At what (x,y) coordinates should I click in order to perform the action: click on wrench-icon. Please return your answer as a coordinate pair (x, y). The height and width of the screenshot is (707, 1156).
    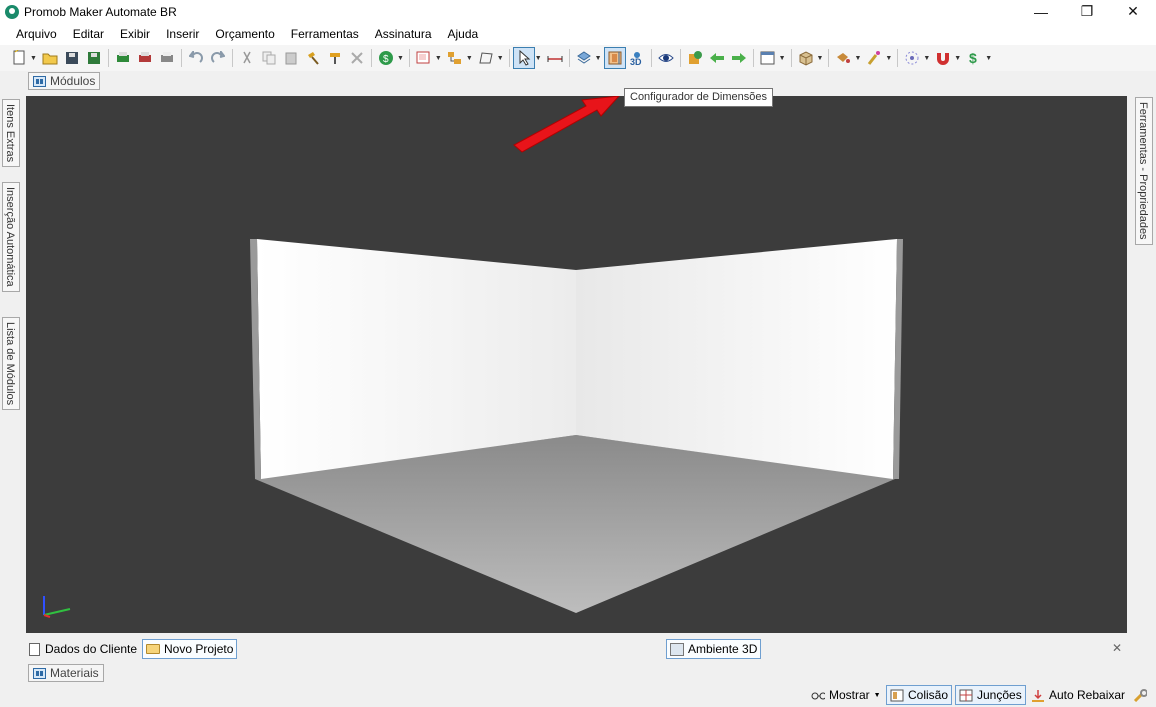
    Looking at the image, I should click on (1140, 695).